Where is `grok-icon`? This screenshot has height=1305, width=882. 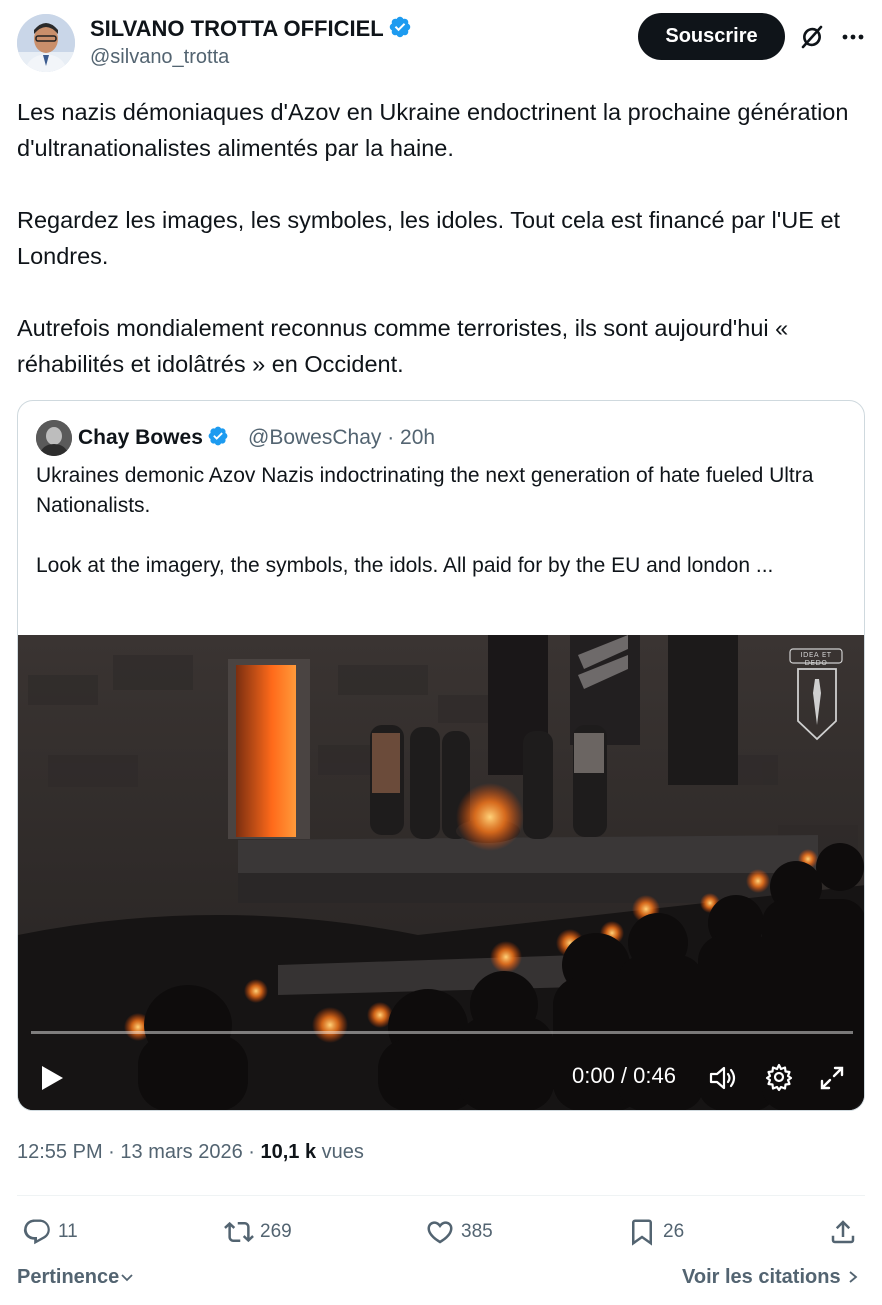
grok-icon is located at coordinates (812, 37).